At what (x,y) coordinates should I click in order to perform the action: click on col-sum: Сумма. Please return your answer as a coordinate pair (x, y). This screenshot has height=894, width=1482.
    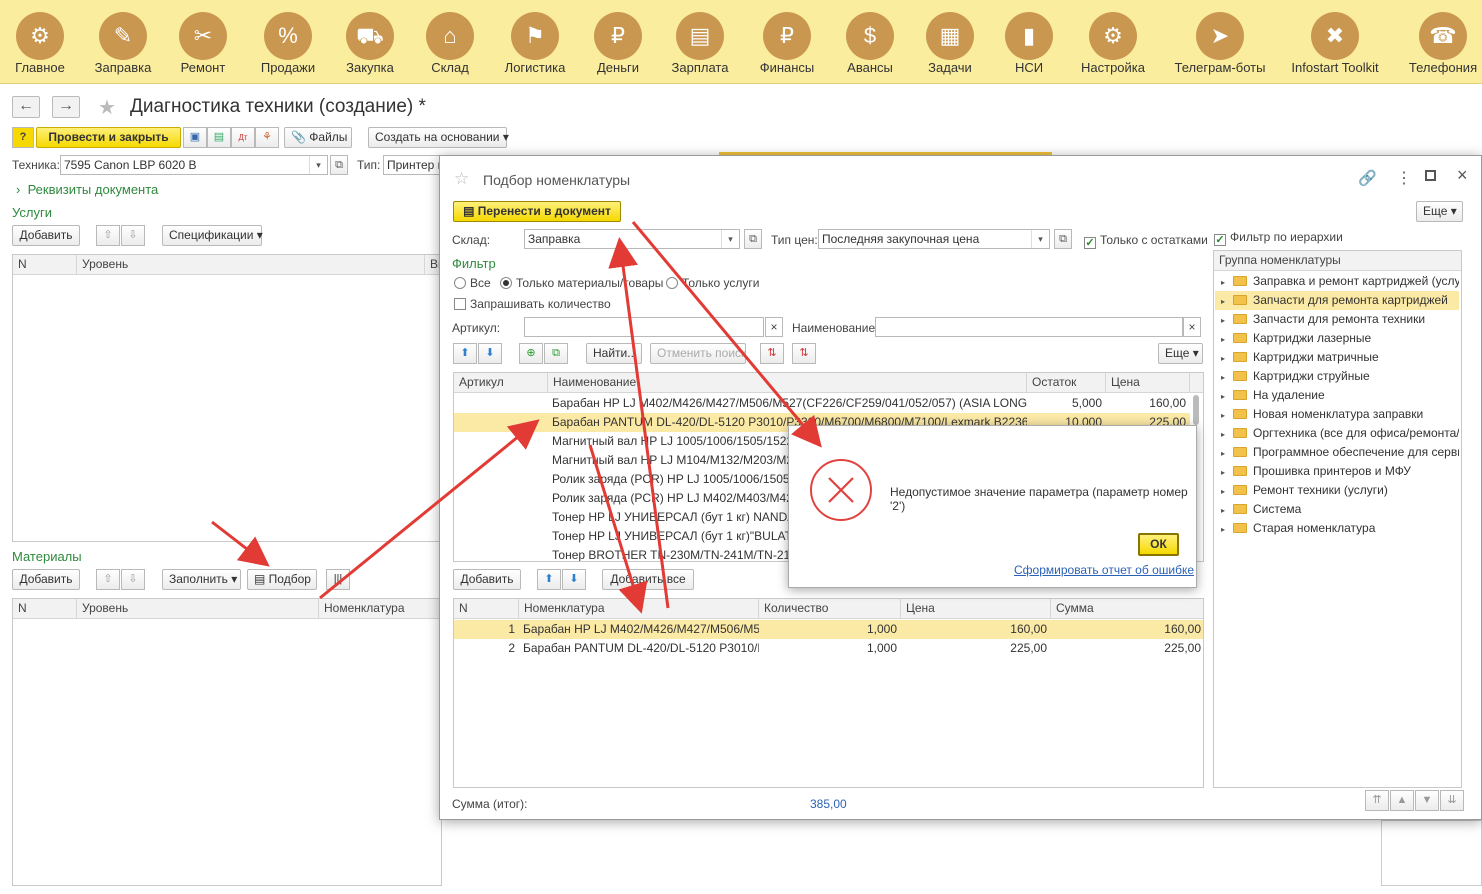
    Looking at the image, I should click on (1127, 609).